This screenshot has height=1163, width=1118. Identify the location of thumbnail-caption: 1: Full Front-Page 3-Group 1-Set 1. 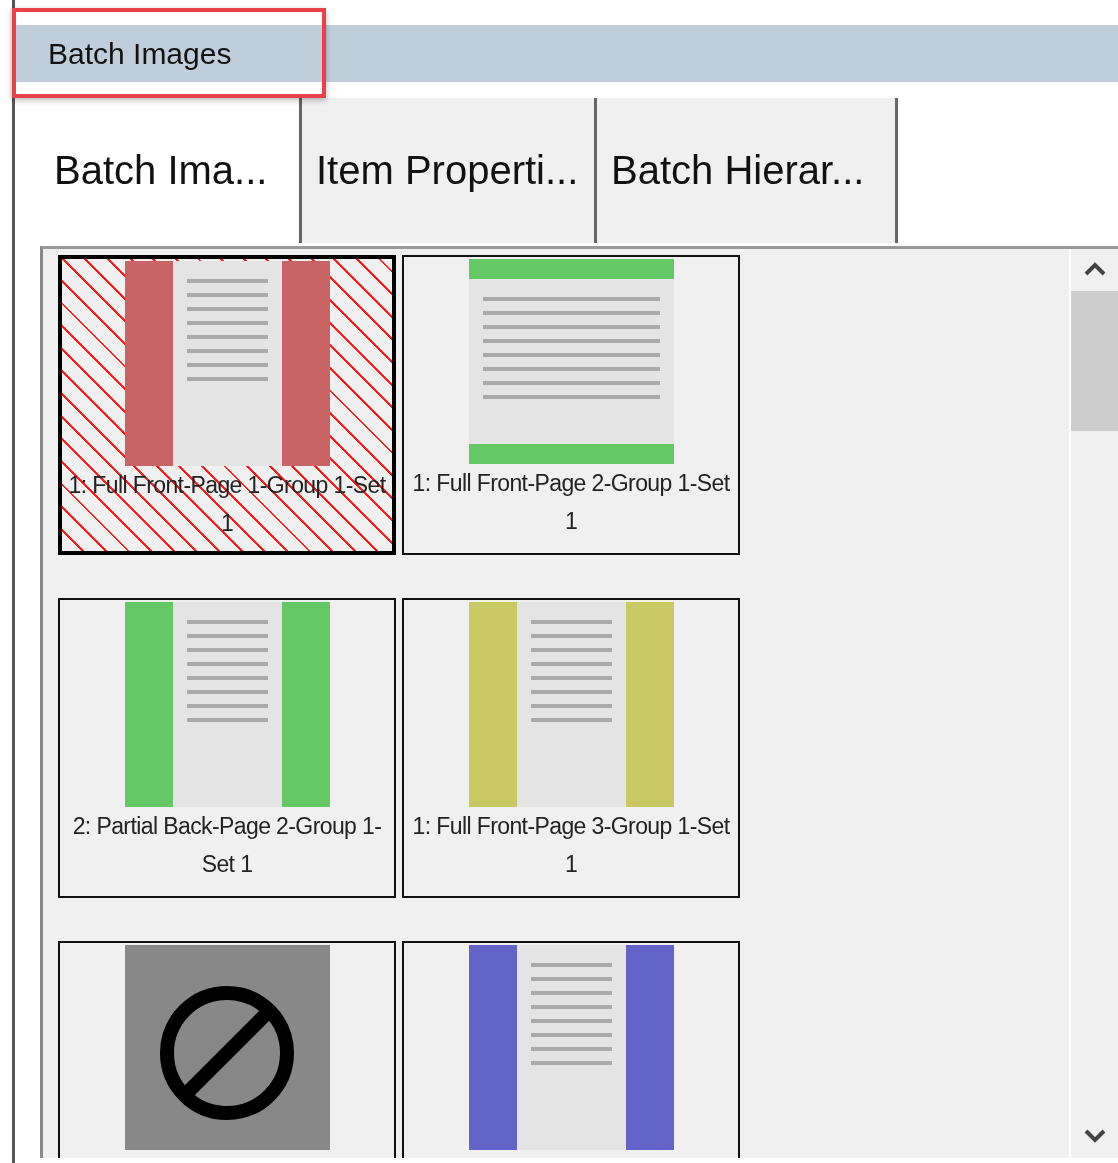
(571, 845).